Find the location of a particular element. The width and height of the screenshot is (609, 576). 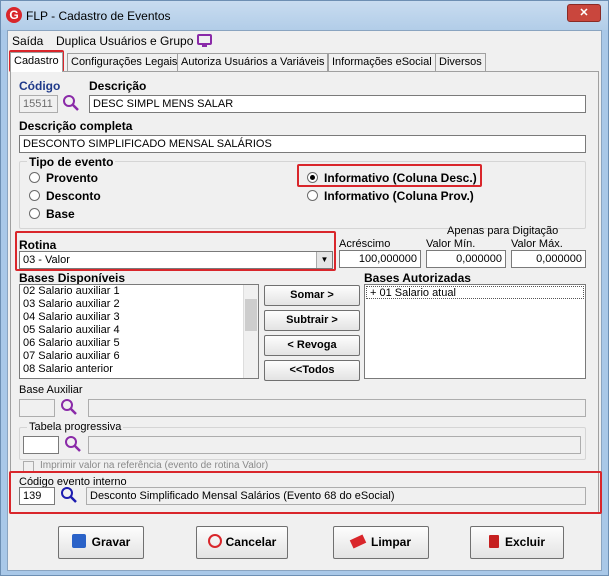

gravar-button: Gravar is located at coordinates (101, 542).